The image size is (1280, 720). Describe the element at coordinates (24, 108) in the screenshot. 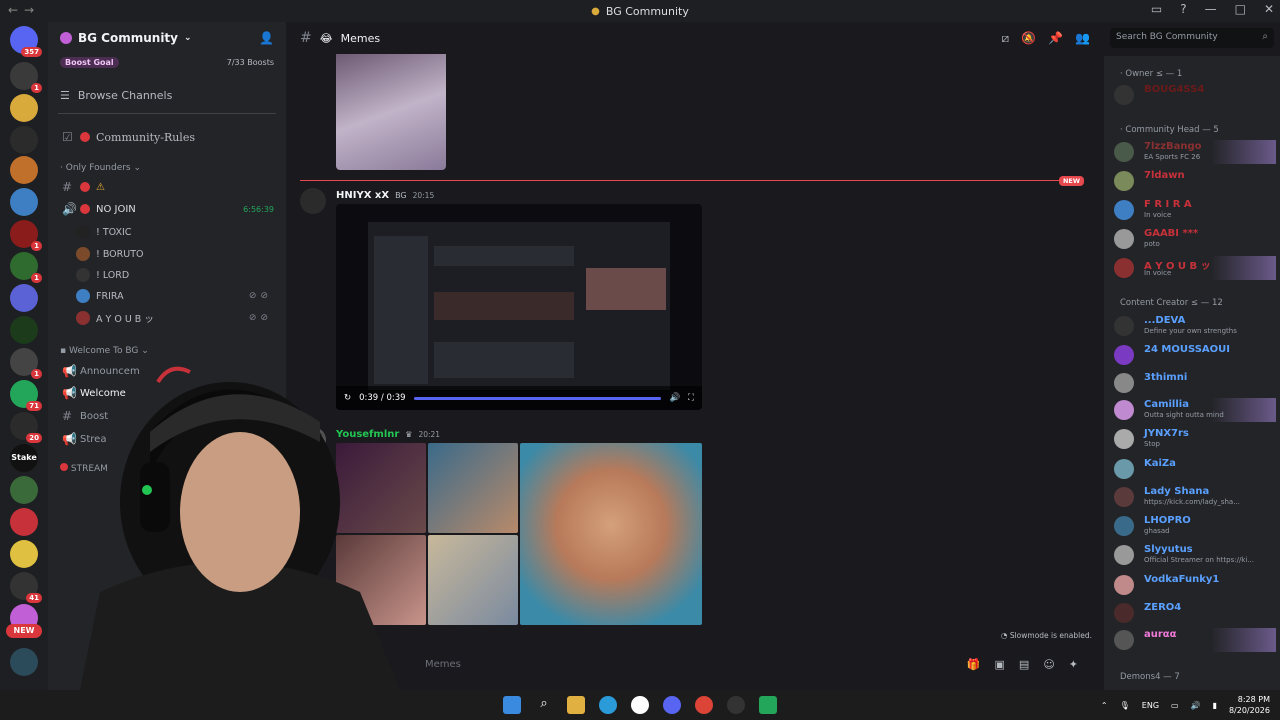

I see `server-icon-bg` at that location.